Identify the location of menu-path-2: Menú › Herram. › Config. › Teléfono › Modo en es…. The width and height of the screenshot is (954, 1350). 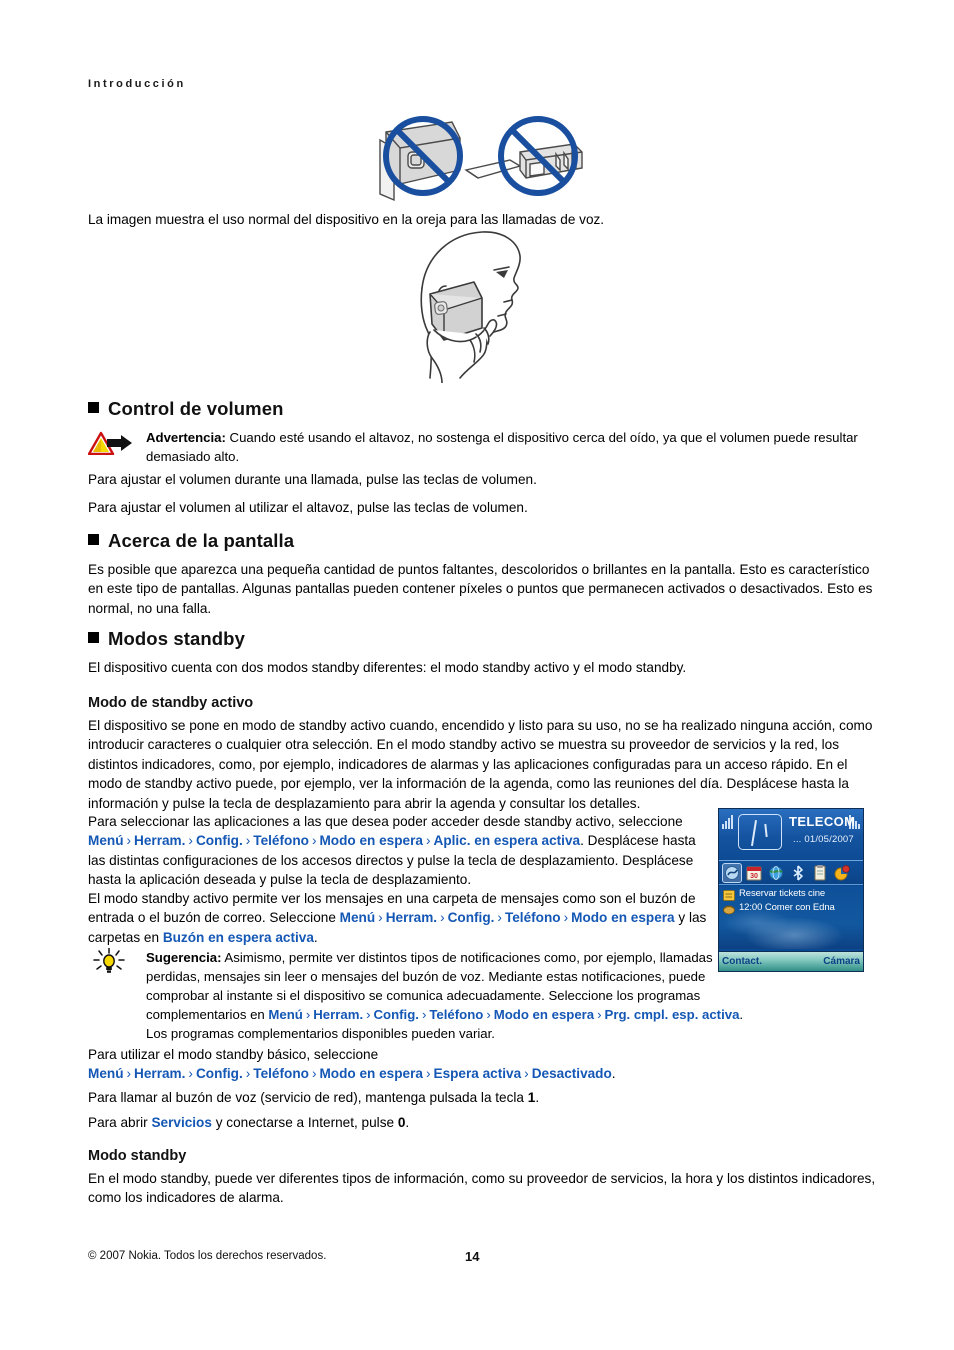
(507, 917).